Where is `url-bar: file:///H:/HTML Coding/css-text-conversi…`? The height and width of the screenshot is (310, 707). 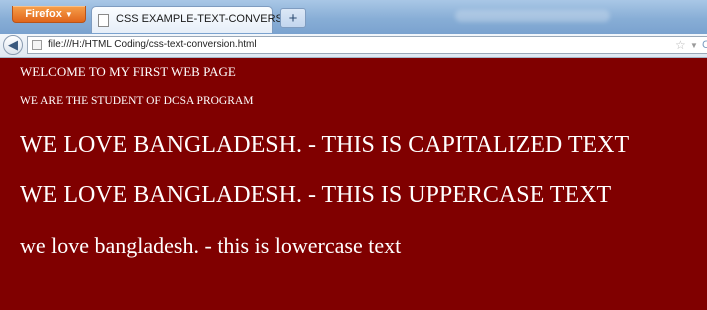
url-bar: file:///H:/HTML Coding/css-text-conversi… is located at coordinates (367, 45).